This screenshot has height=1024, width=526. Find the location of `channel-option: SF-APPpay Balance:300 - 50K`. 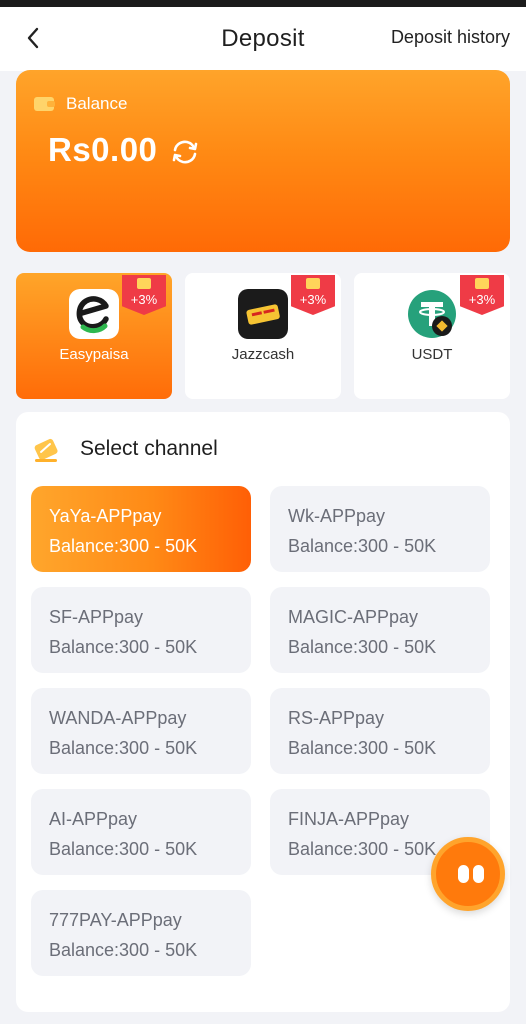

channel-option: SF-APPpay Balance:300 - 50K is located at coordinates (141, 630).